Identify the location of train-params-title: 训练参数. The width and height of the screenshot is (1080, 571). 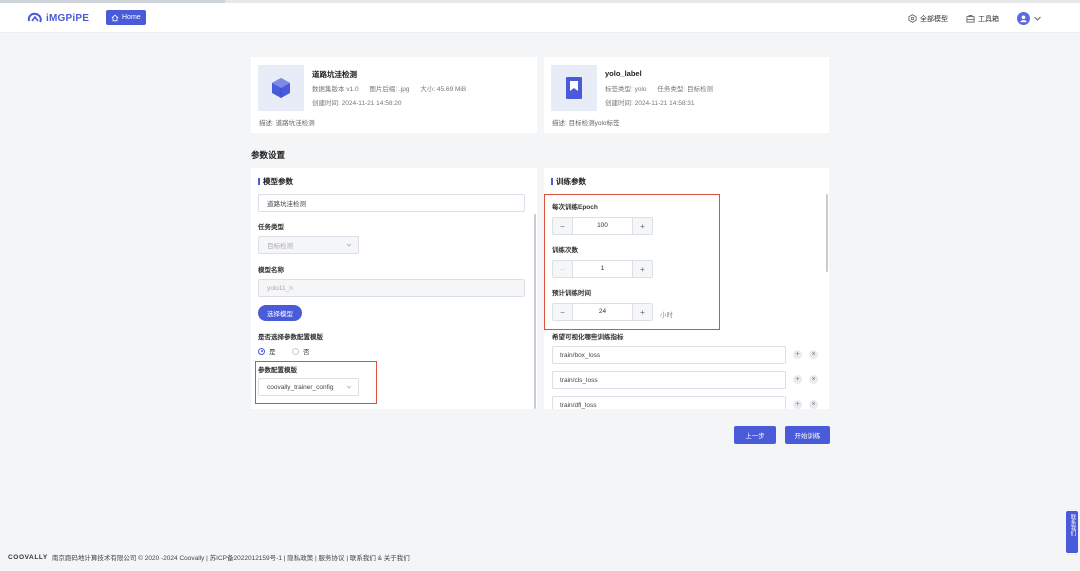
(568, 181).